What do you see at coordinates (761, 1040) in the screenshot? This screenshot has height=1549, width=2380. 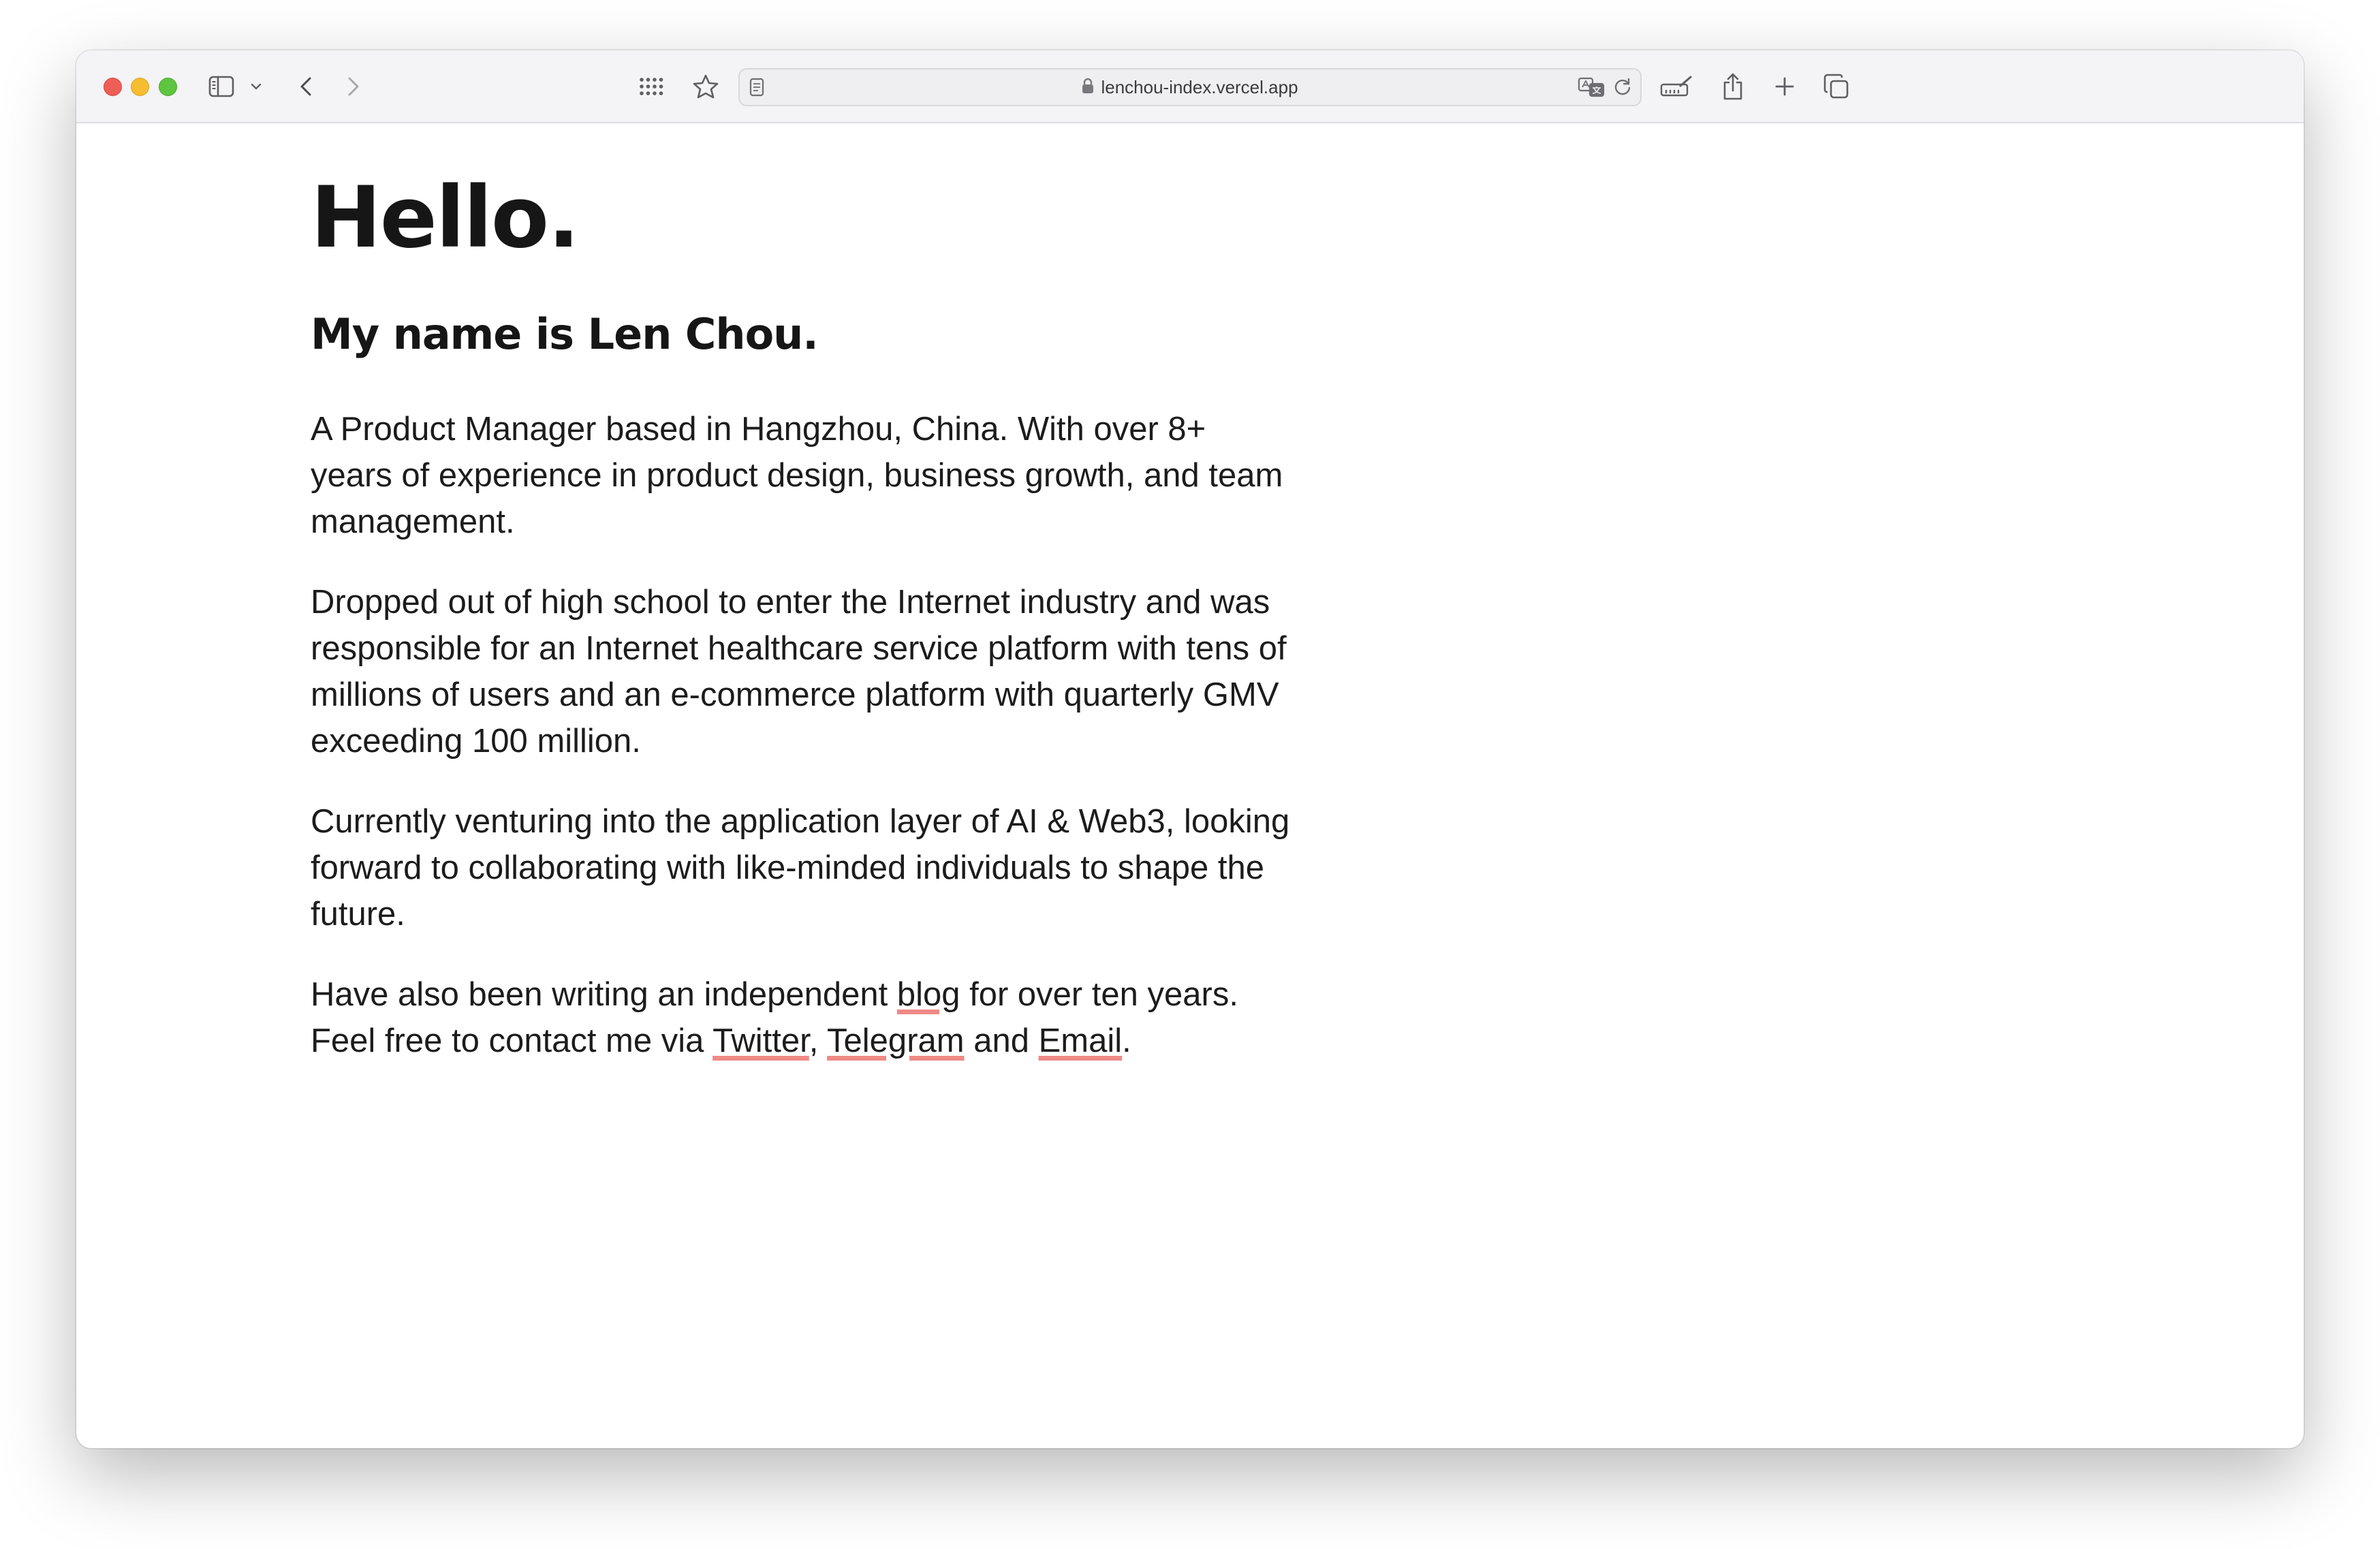 I see `twitter-link: Twitter` at bounding box center [761, 1040].